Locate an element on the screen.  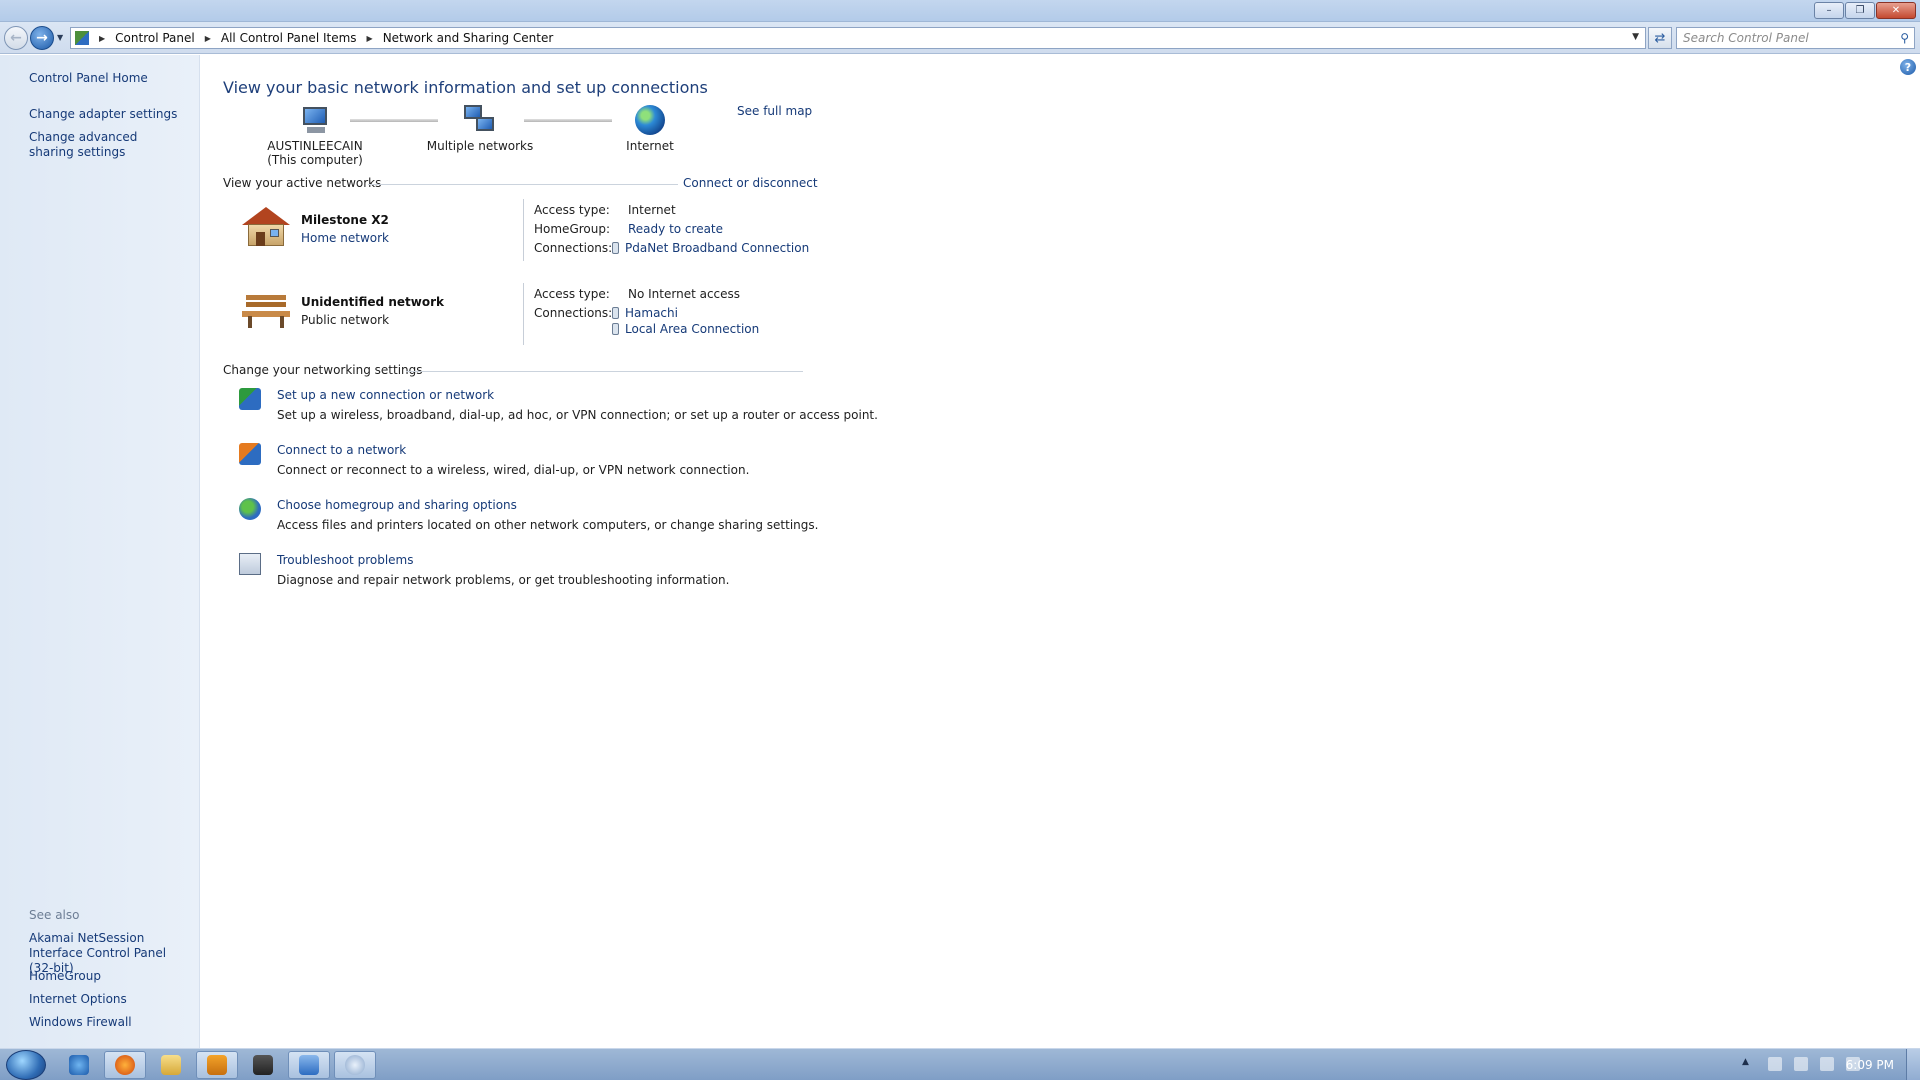
change-adapter-settings-link: Change adapter settings is located at coordinates (103, 114).